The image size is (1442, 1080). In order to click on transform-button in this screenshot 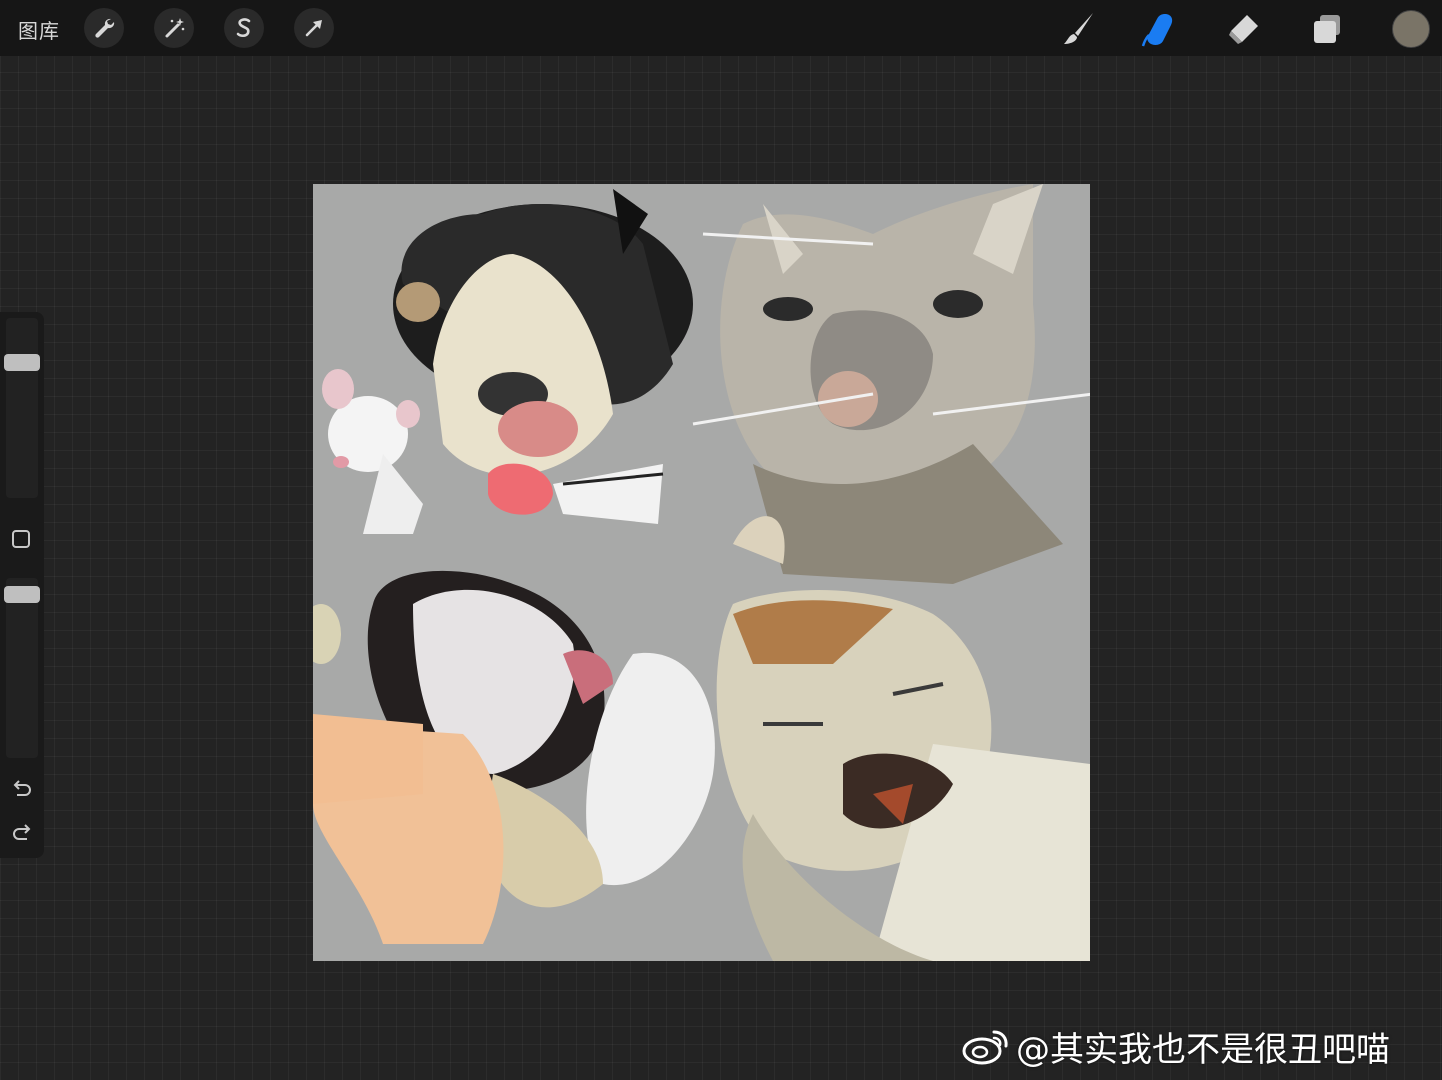, I will do `click(314, 28)`.